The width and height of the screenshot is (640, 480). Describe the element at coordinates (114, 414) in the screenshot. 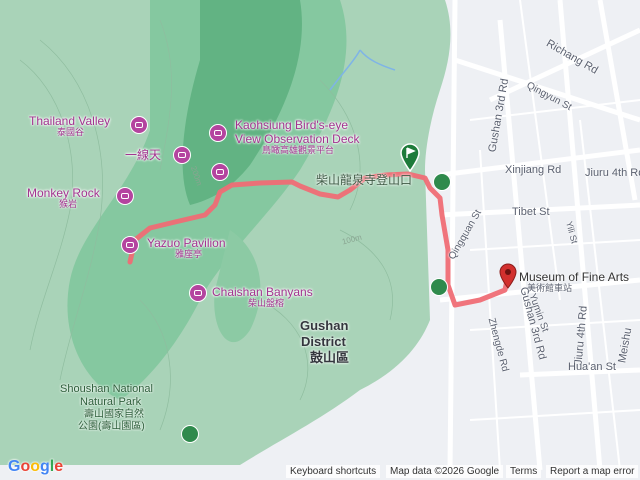

I see `park-label-line3: 壽山國家自然` at that location.